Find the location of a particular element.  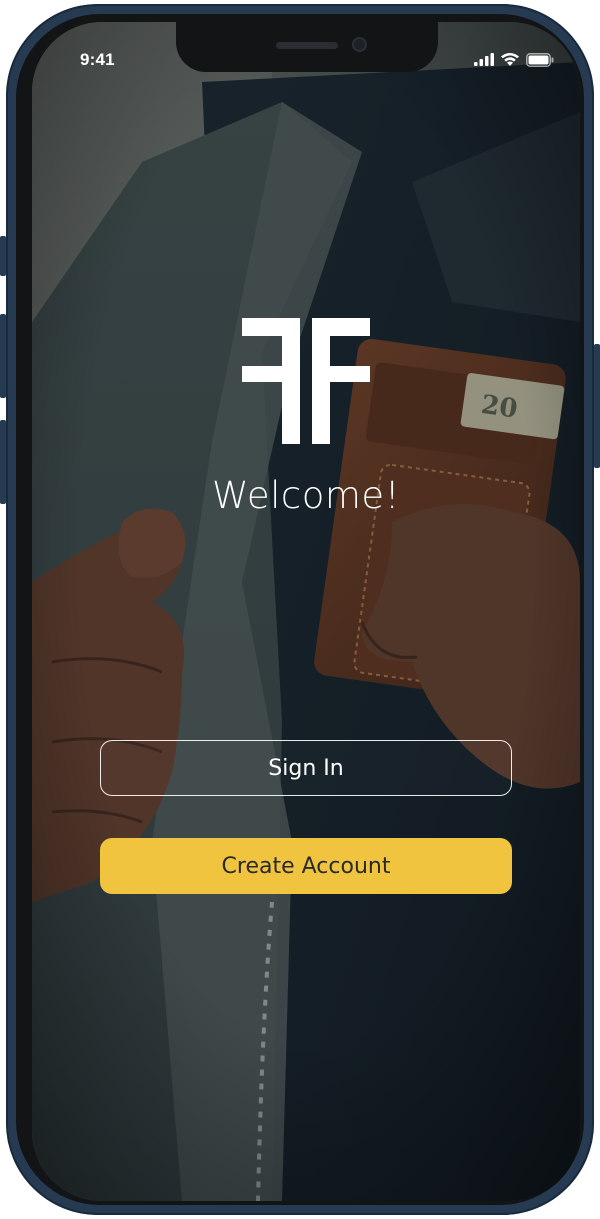

signal-icon is located at coordinates (484, 59).